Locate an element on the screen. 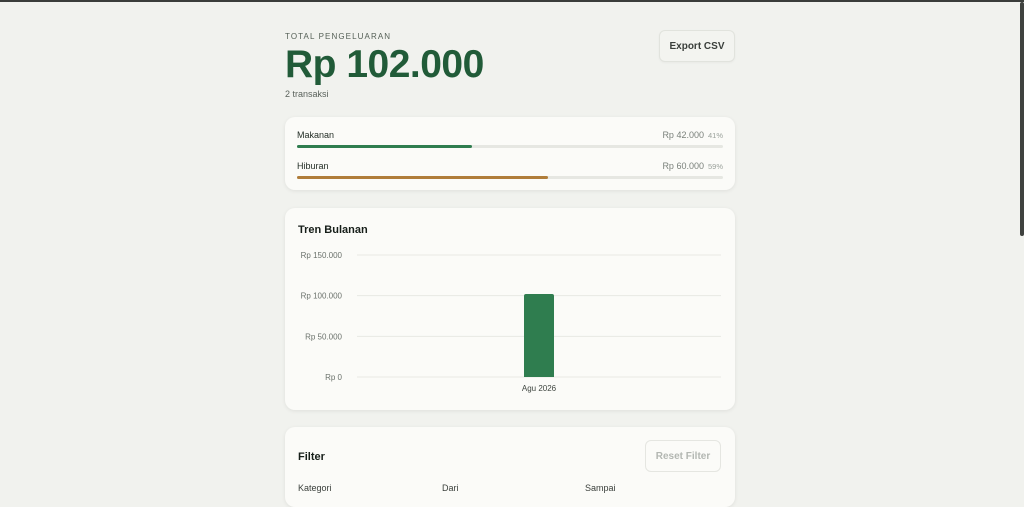 This screenshot has width=1024, height=507. x-tick-label: Agu 2026 is located at coordinates (539, 388).